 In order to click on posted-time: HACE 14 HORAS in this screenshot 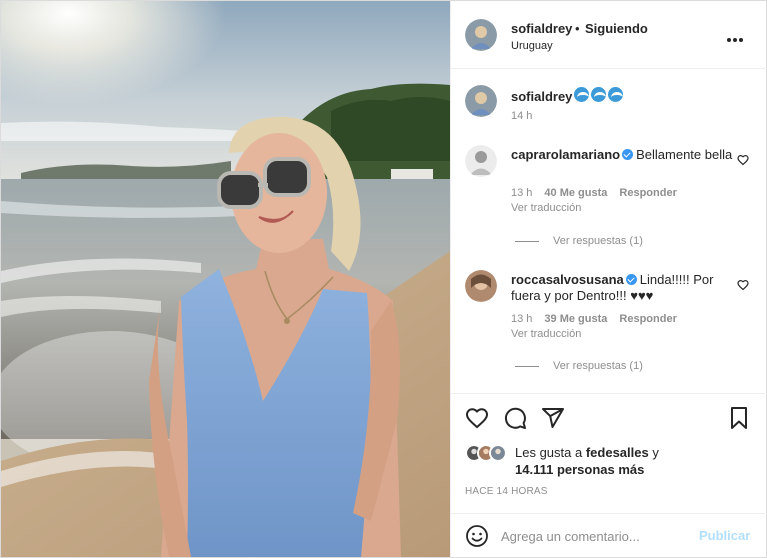, I will do `click(506, 491)`.